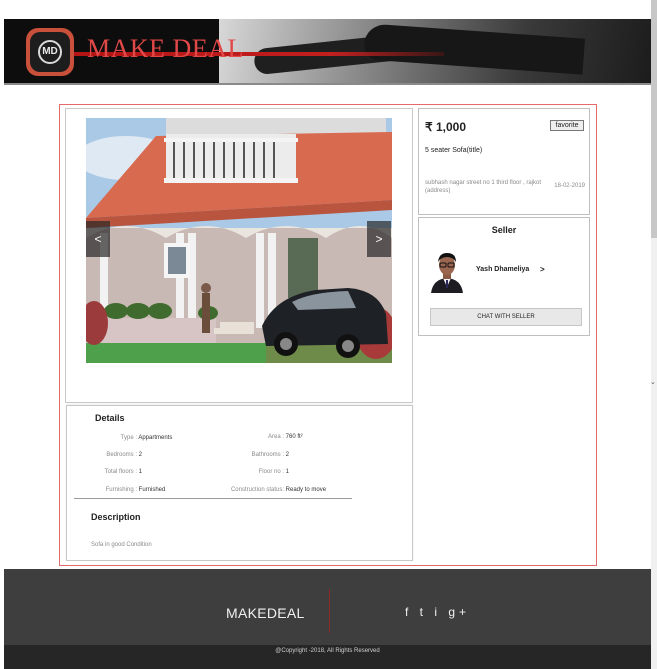 The image size is (657, 669). What do you see at coordinates (121, 455) in the screenshot?
I see `detail-bedrooms-label: Bedrooms :` at bounding box center [121, 455].